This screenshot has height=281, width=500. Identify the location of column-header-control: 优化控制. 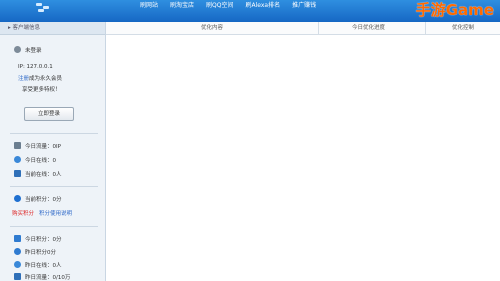
(463, 28).